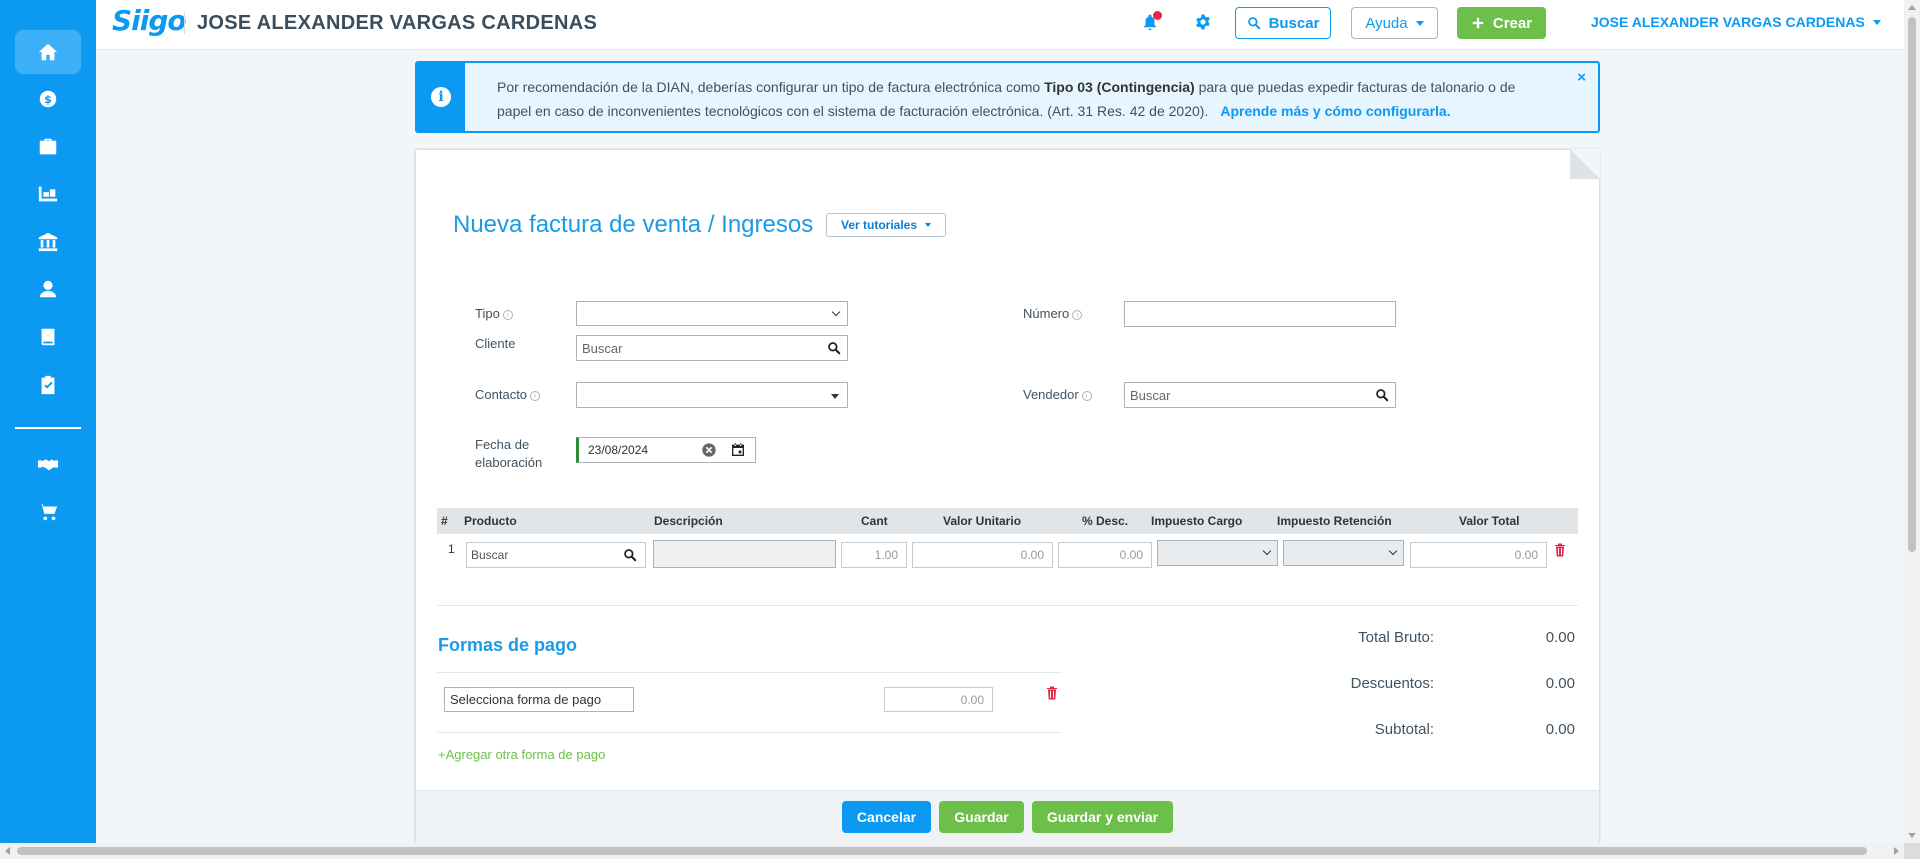 The image size is (1920, 859). I want to click on sidebar-item-accounting, so click(48, 337).